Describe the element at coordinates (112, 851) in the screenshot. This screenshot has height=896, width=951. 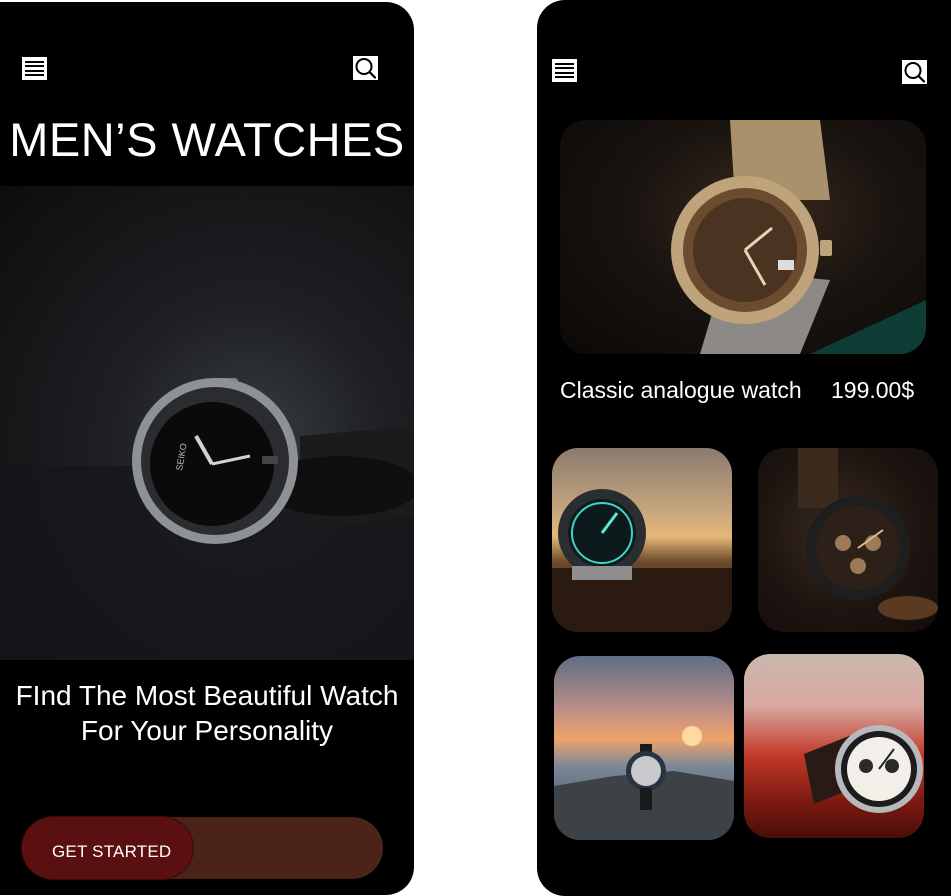
I see `get-started-label: GET STARTED` at that location.